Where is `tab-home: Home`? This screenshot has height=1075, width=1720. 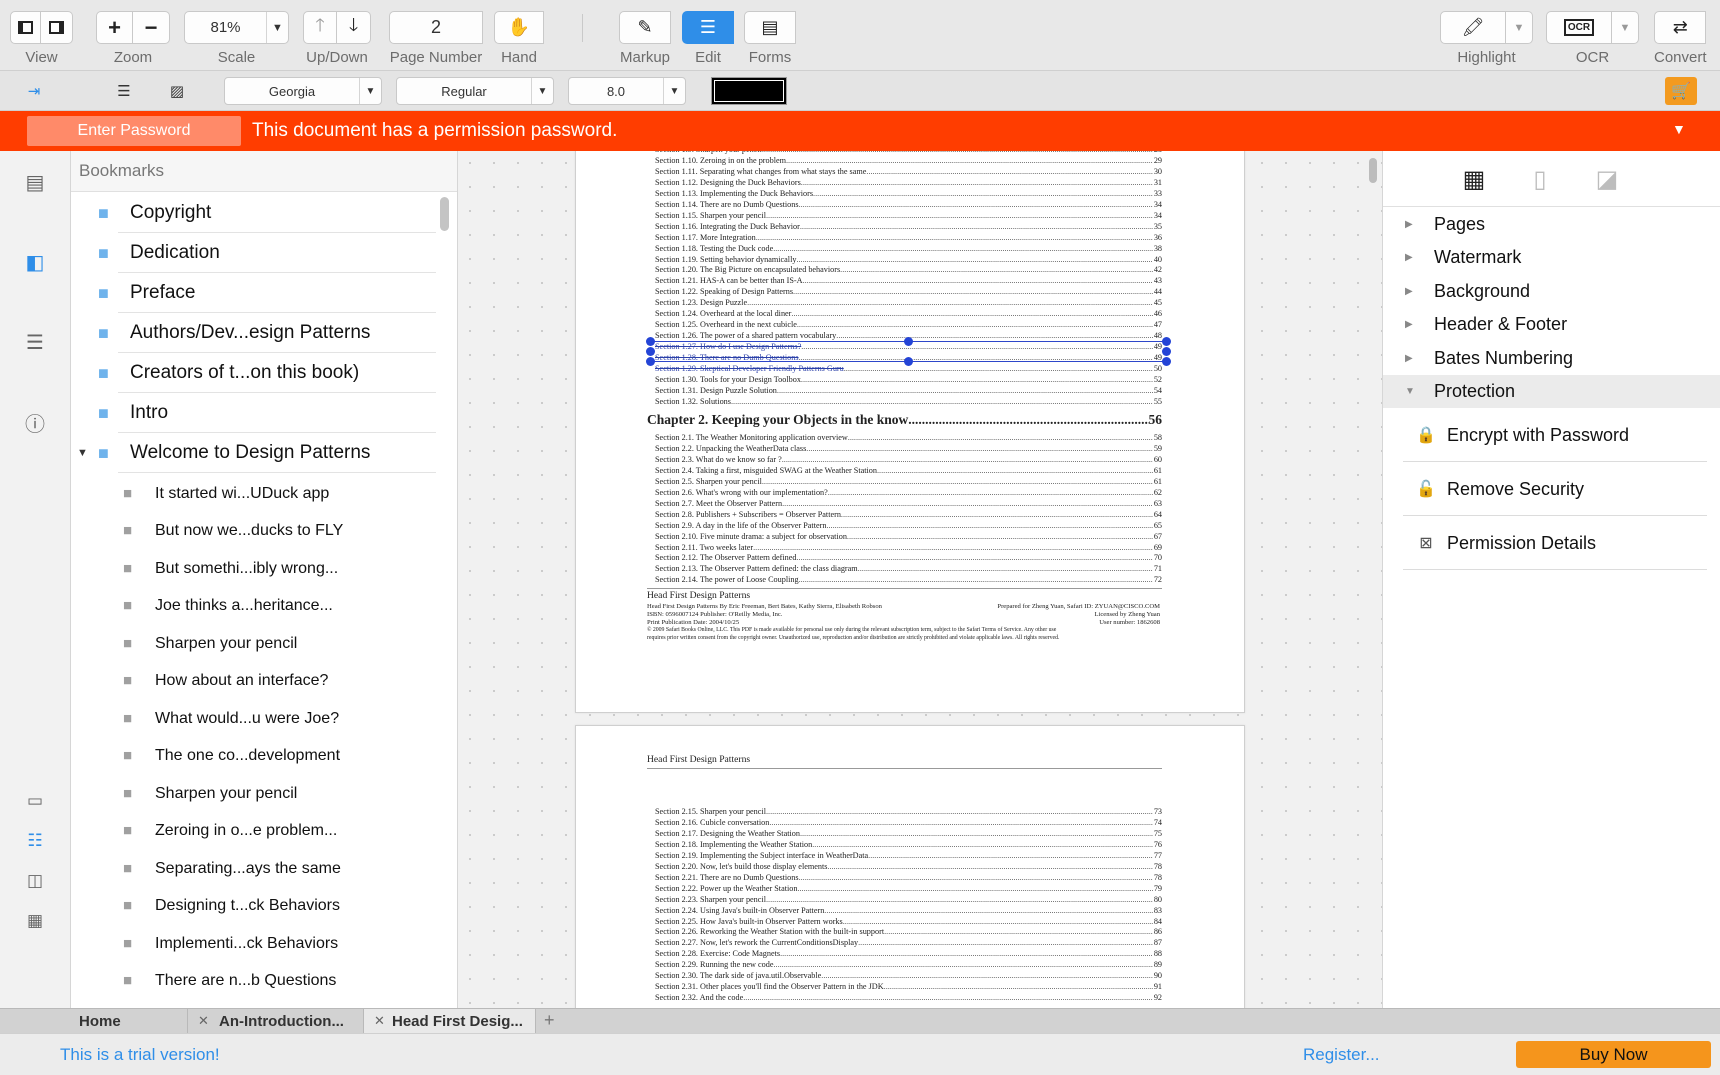 tab-home: Home is located at coordinates (94, 1021).